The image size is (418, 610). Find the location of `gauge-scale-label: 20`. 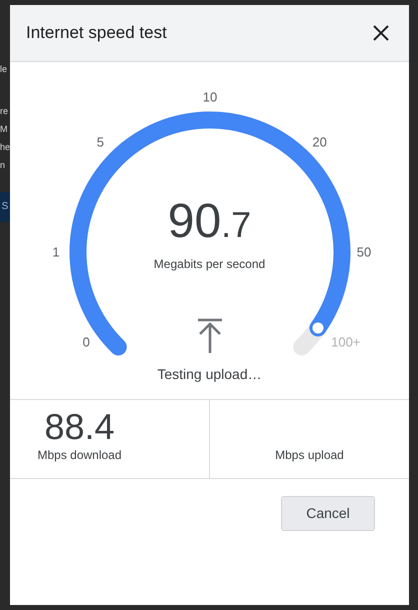

gauge-scale-label: 20 is located at coordinates (319, 143).